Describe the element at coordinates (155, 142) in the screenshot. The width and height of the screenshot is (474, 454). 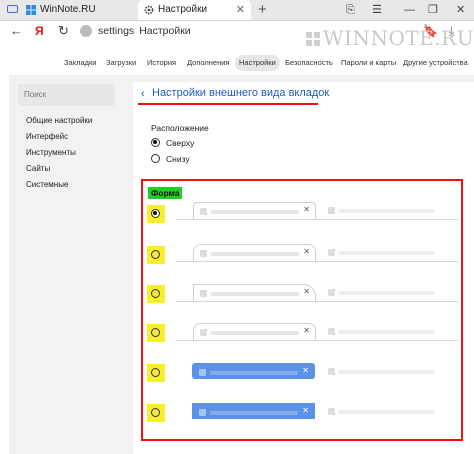
I see `position-top-radio` at that location.